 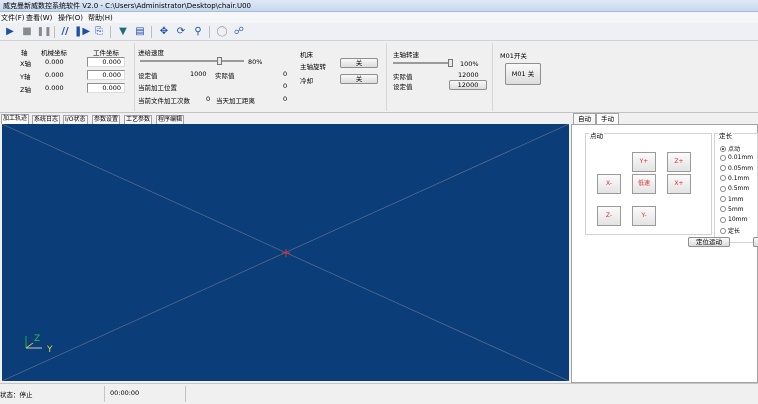 I want to click on step-option: 0.01mm, so click(x=736, y=157).